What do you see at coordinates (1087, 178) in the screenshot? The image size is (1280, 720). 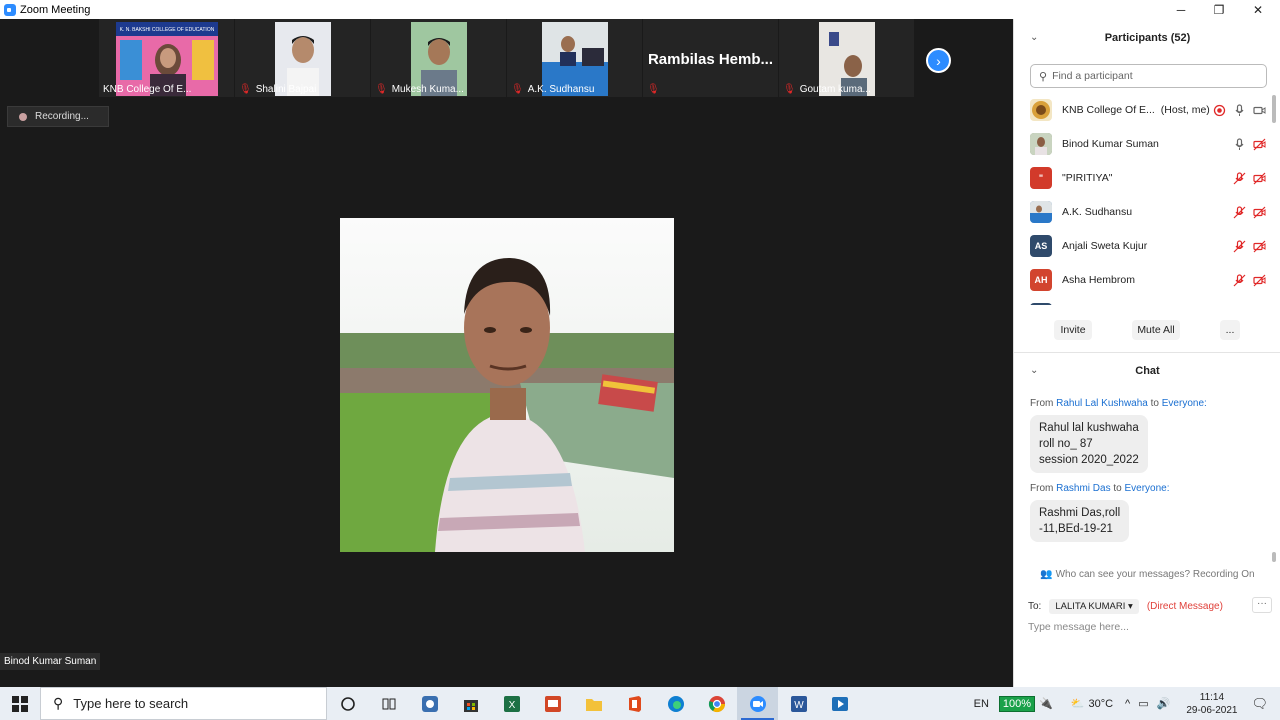 I see `participant-name: "PIRITIYA"` at bounding box center [1087, 178].